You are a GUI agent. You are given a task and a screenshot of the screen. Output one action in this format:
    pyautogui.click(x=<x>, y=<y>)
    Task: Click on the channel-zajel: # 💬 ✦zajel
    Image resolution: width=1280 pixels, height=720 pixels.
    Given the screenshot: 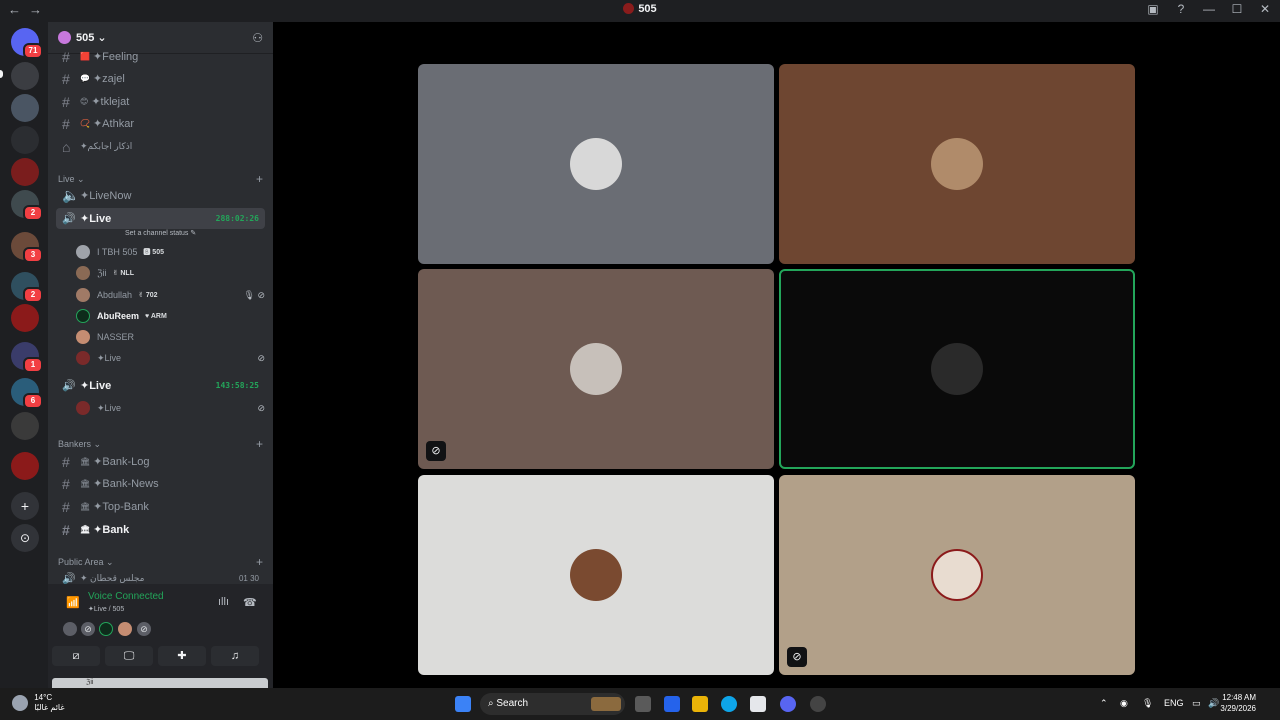 What is the action you would take?
    pyautogui.click(x=160, y=78)
    